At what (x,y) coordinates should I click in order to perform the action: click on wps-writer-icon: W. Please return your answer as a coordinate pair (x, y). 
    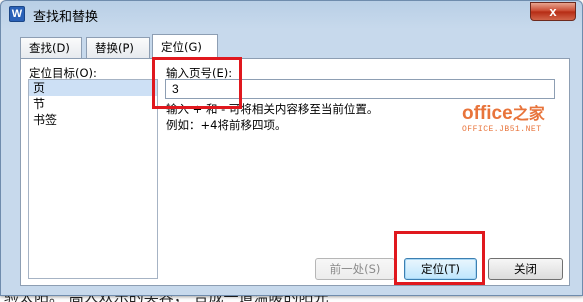
    Looking at the image, I should click on (17, 14).